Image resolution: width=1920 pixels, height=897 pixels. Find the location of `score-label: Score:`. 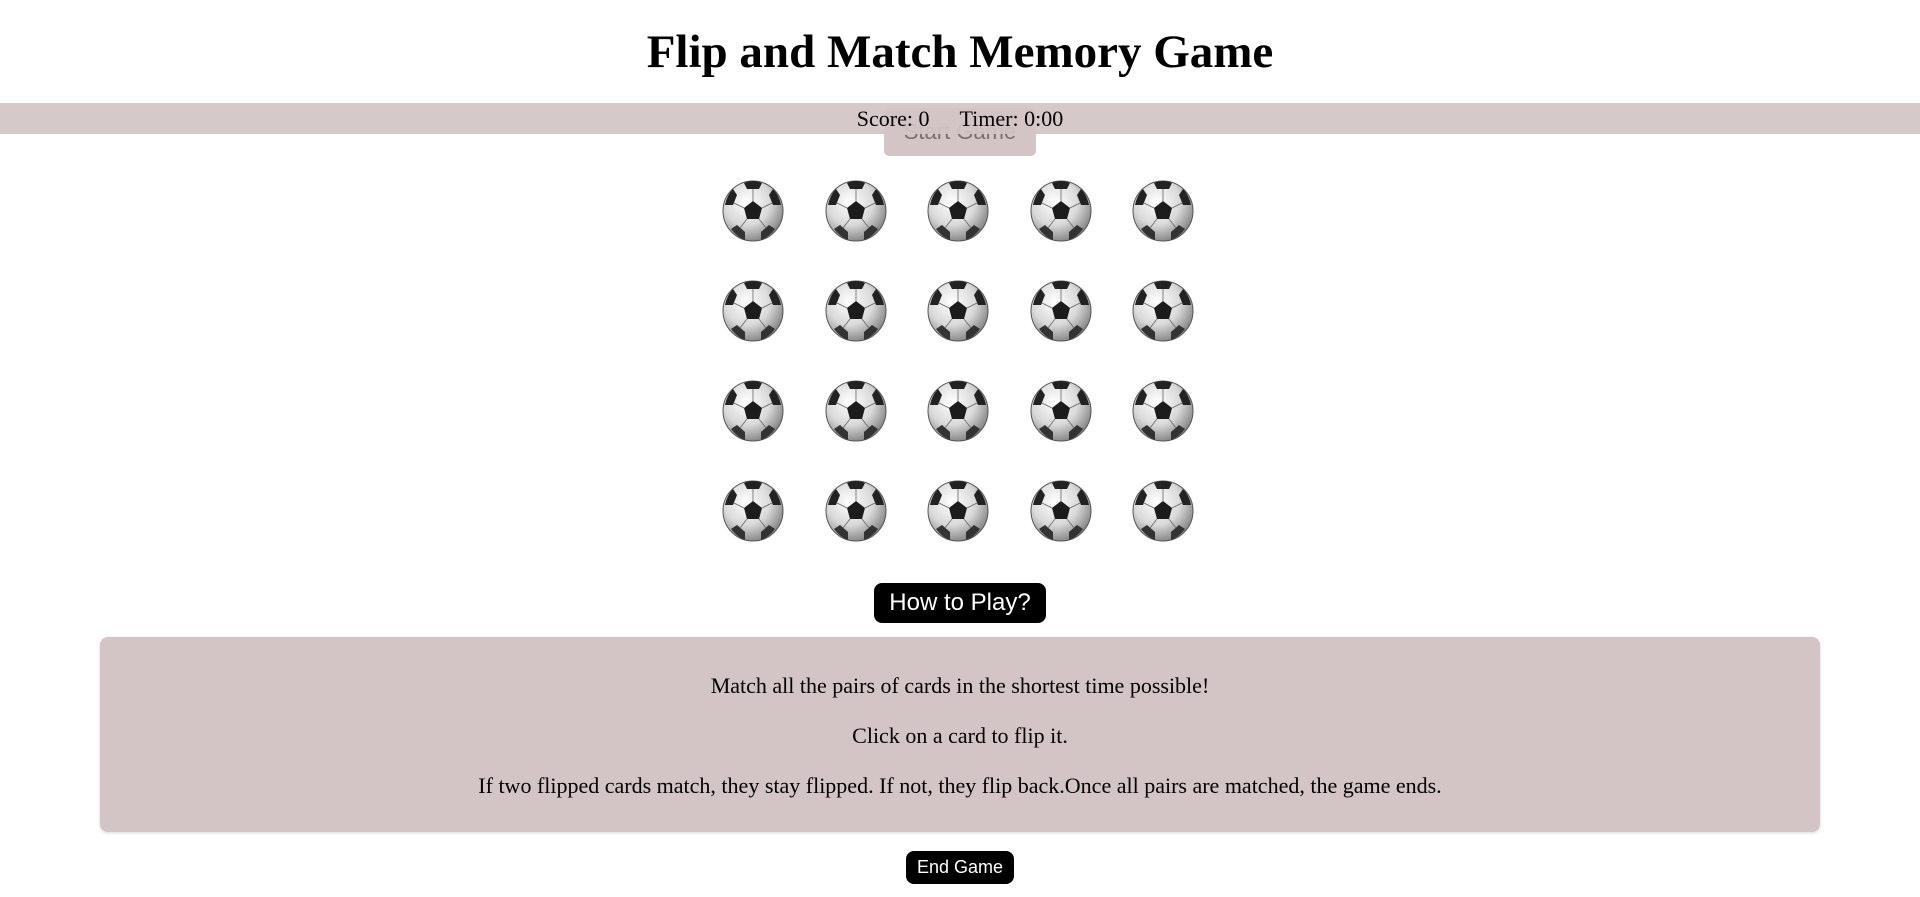

score-label: Score: is located at coordinates (884, 118).